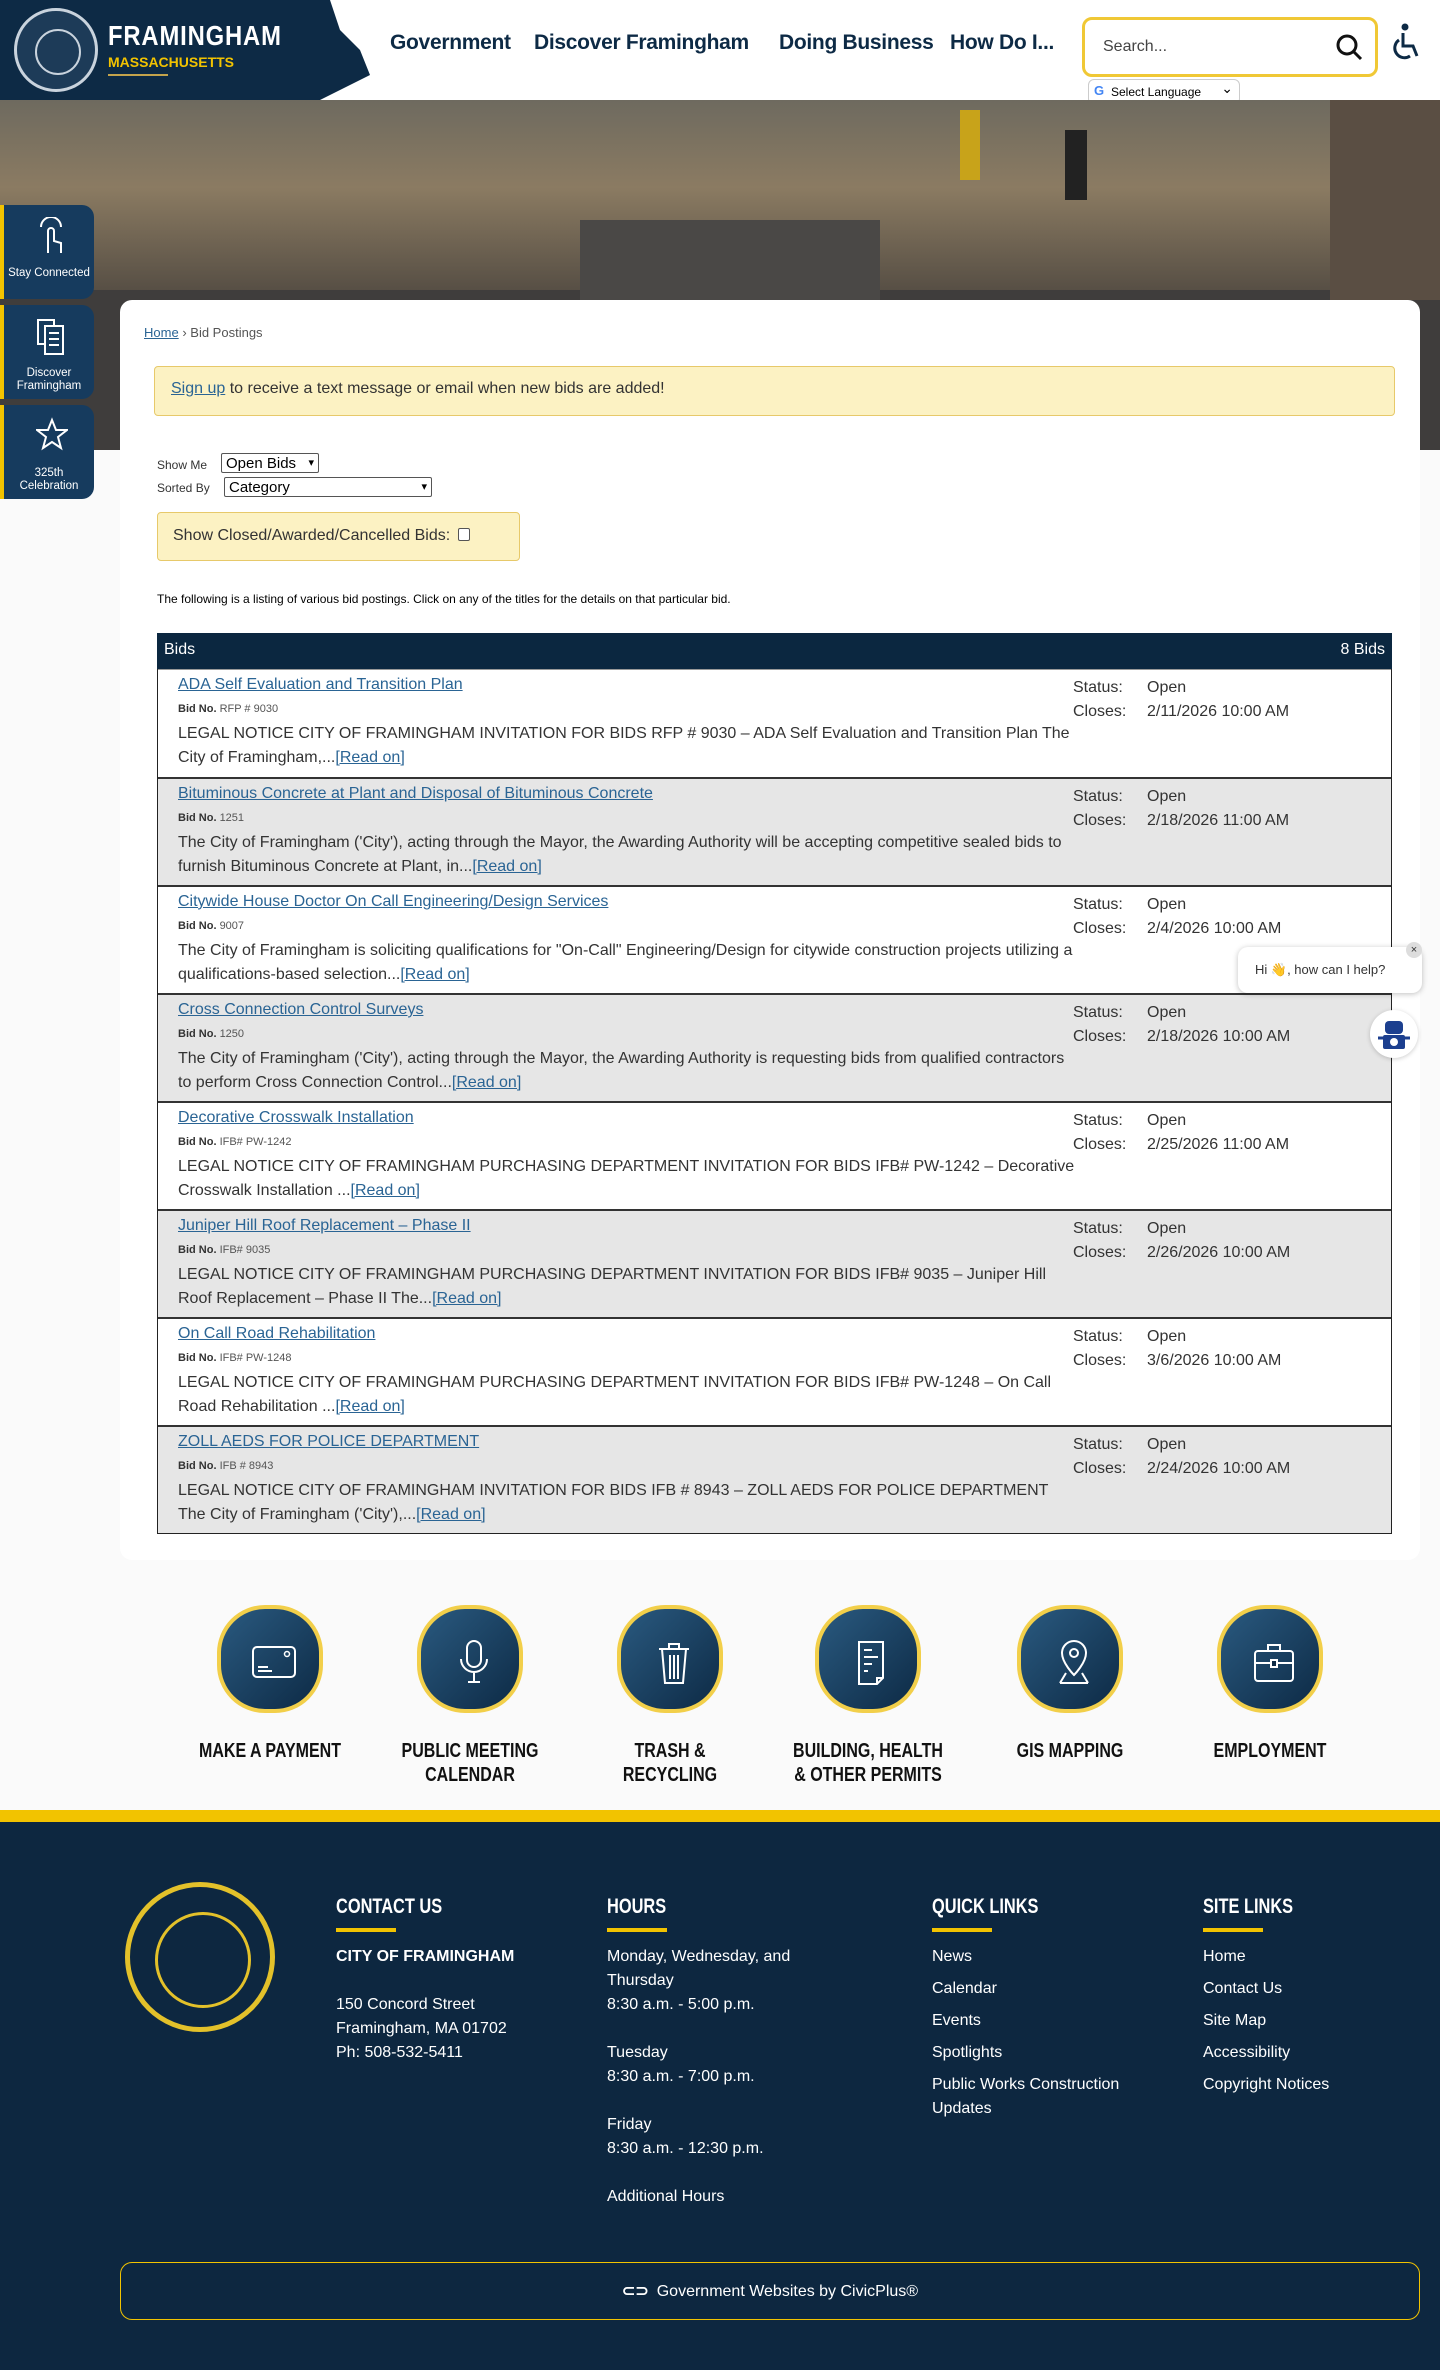 This screenshot has width=1440, height=2370. Describe the element at coordinates (1303, 1993) in the screenshot. I see `footer-link-contact-us: Contact Us` at that location.